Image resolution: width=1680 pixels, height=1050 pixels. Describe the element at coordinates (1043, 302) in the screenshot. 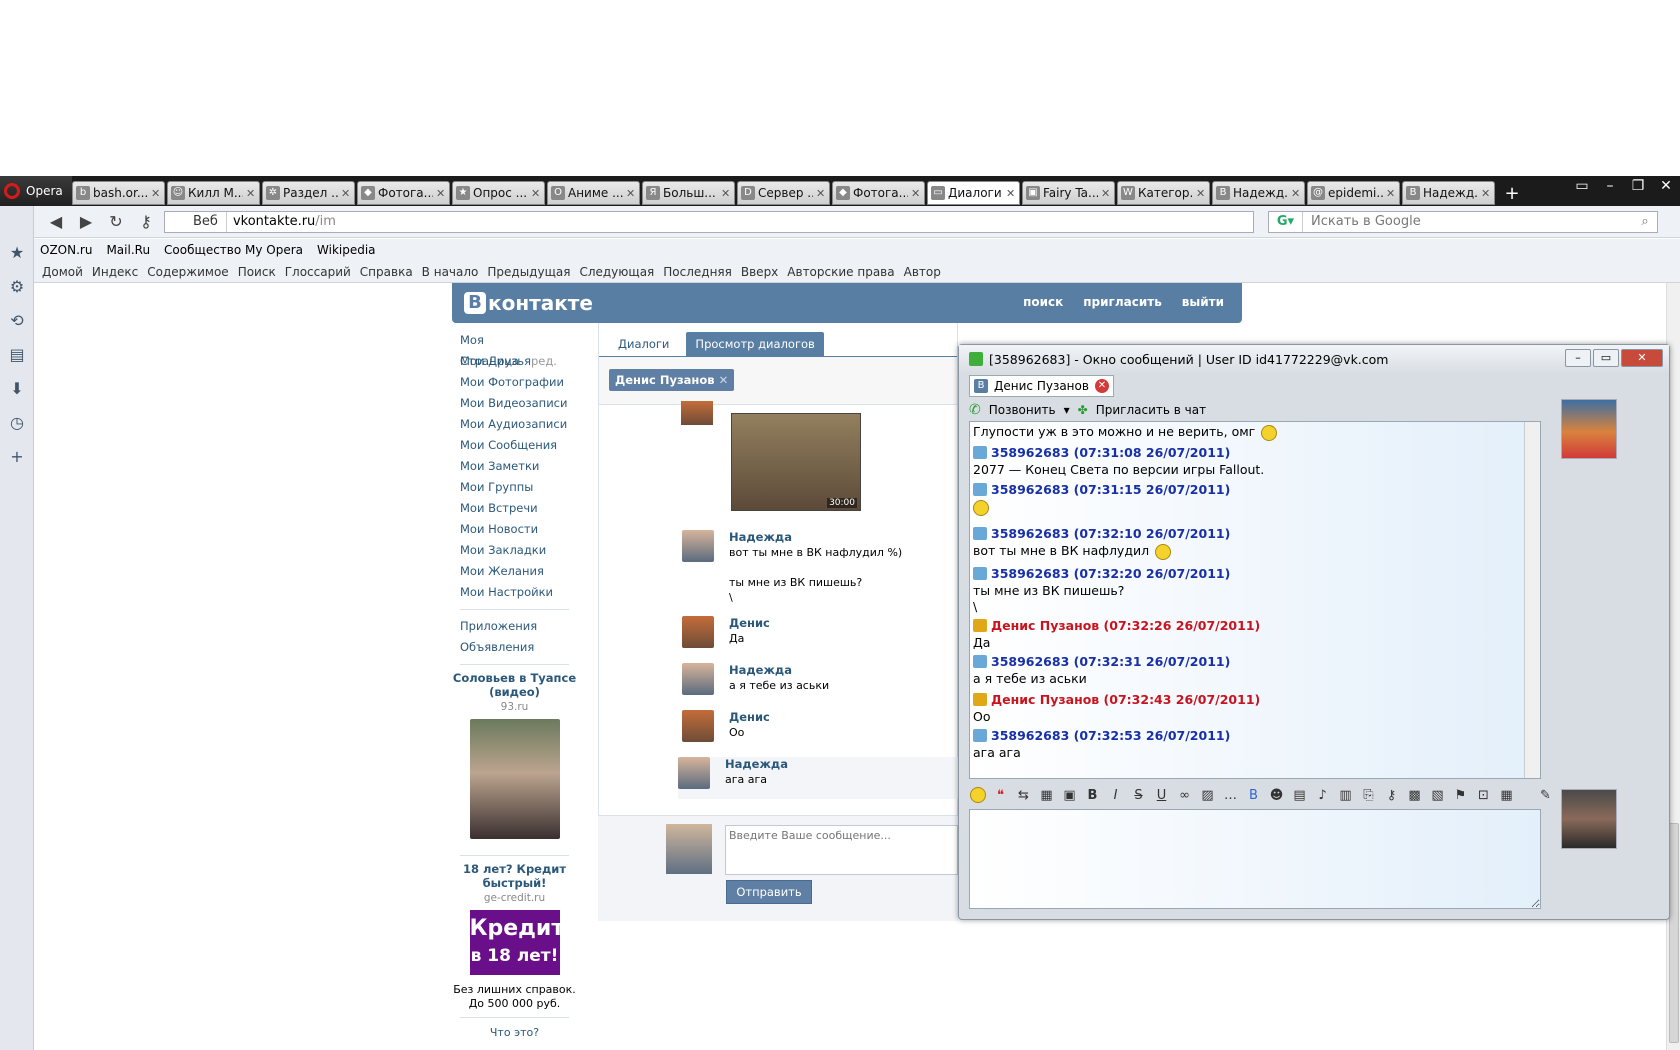

I see `top-link: поиск` at that location.